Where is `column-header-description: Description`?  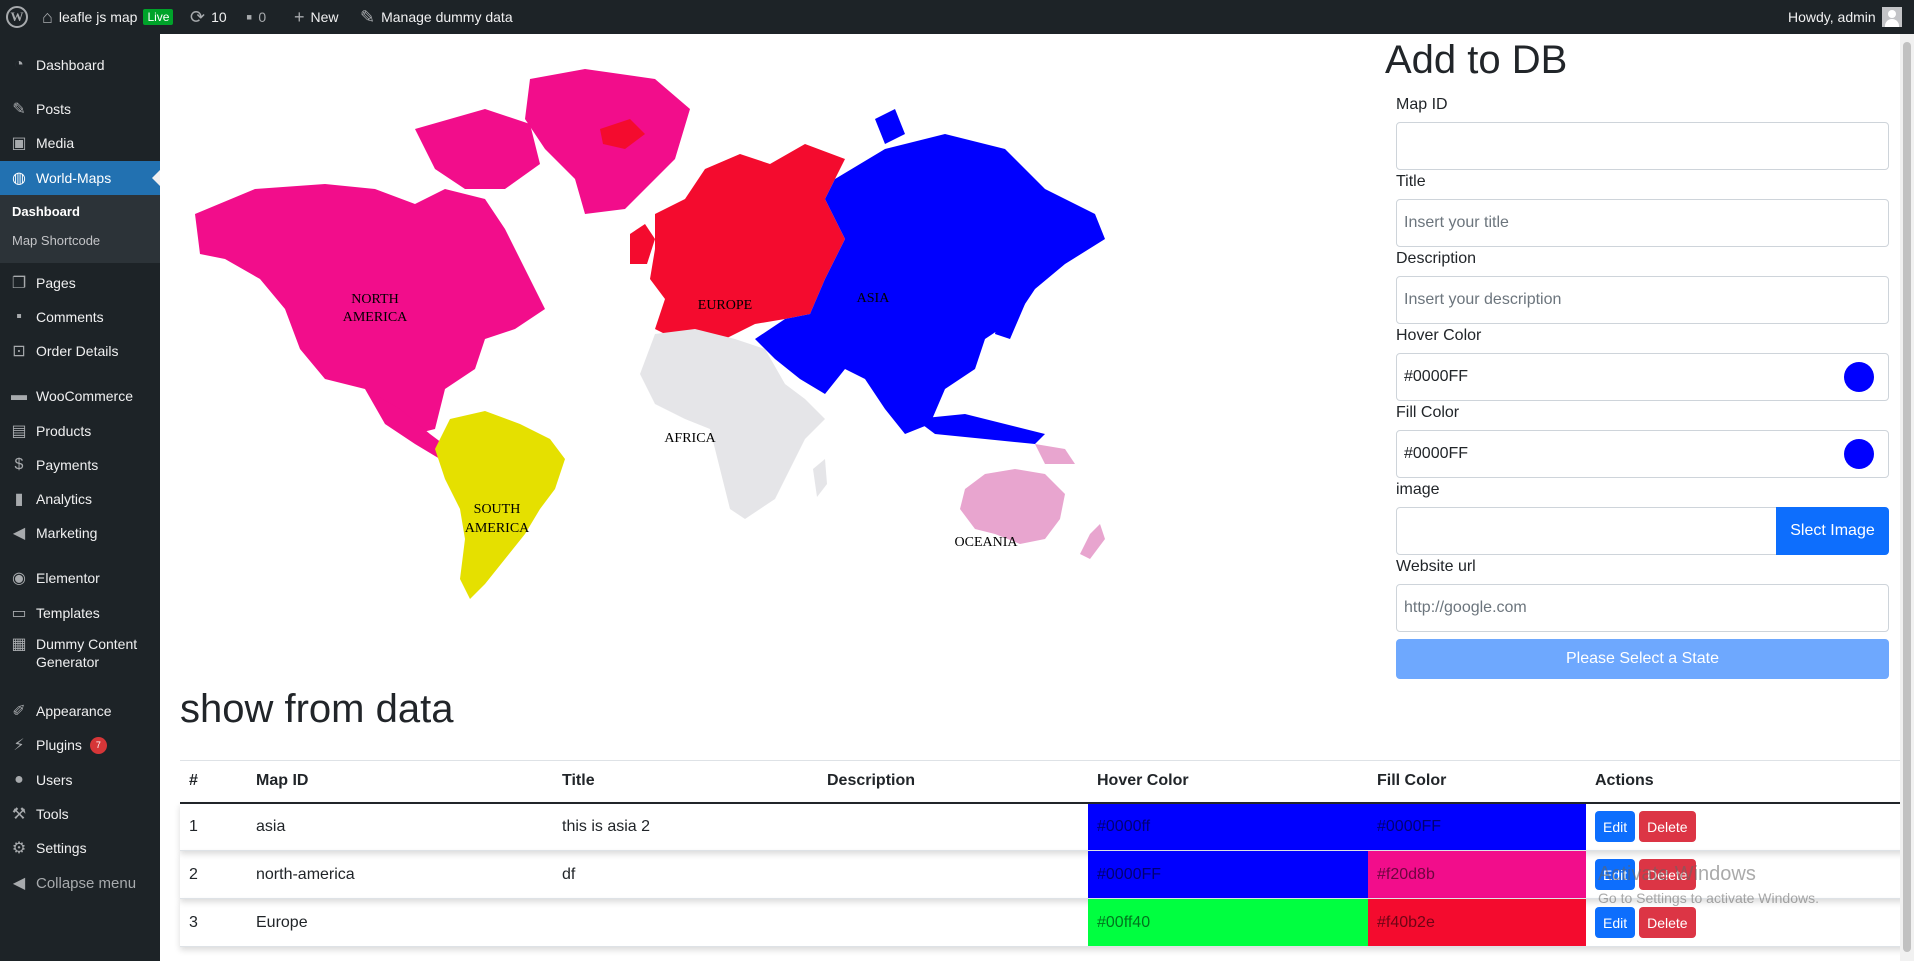 column-header-description: Description is located at coordinates (953, 782).